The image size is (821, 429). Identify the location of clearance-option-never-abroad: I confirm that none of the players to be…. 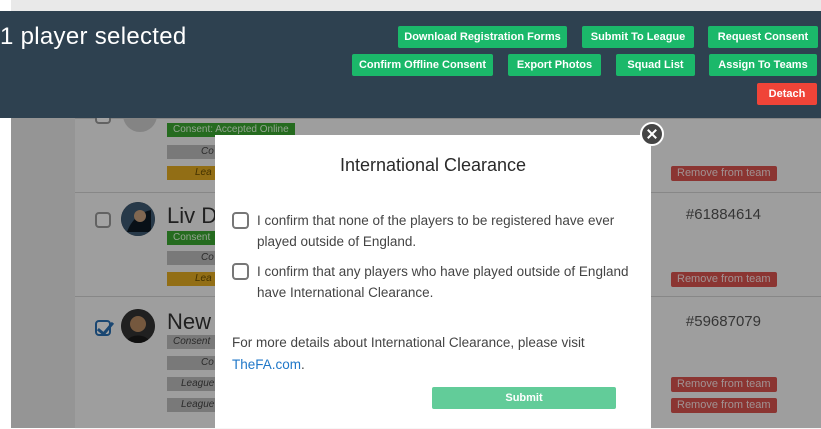
(437, 232).